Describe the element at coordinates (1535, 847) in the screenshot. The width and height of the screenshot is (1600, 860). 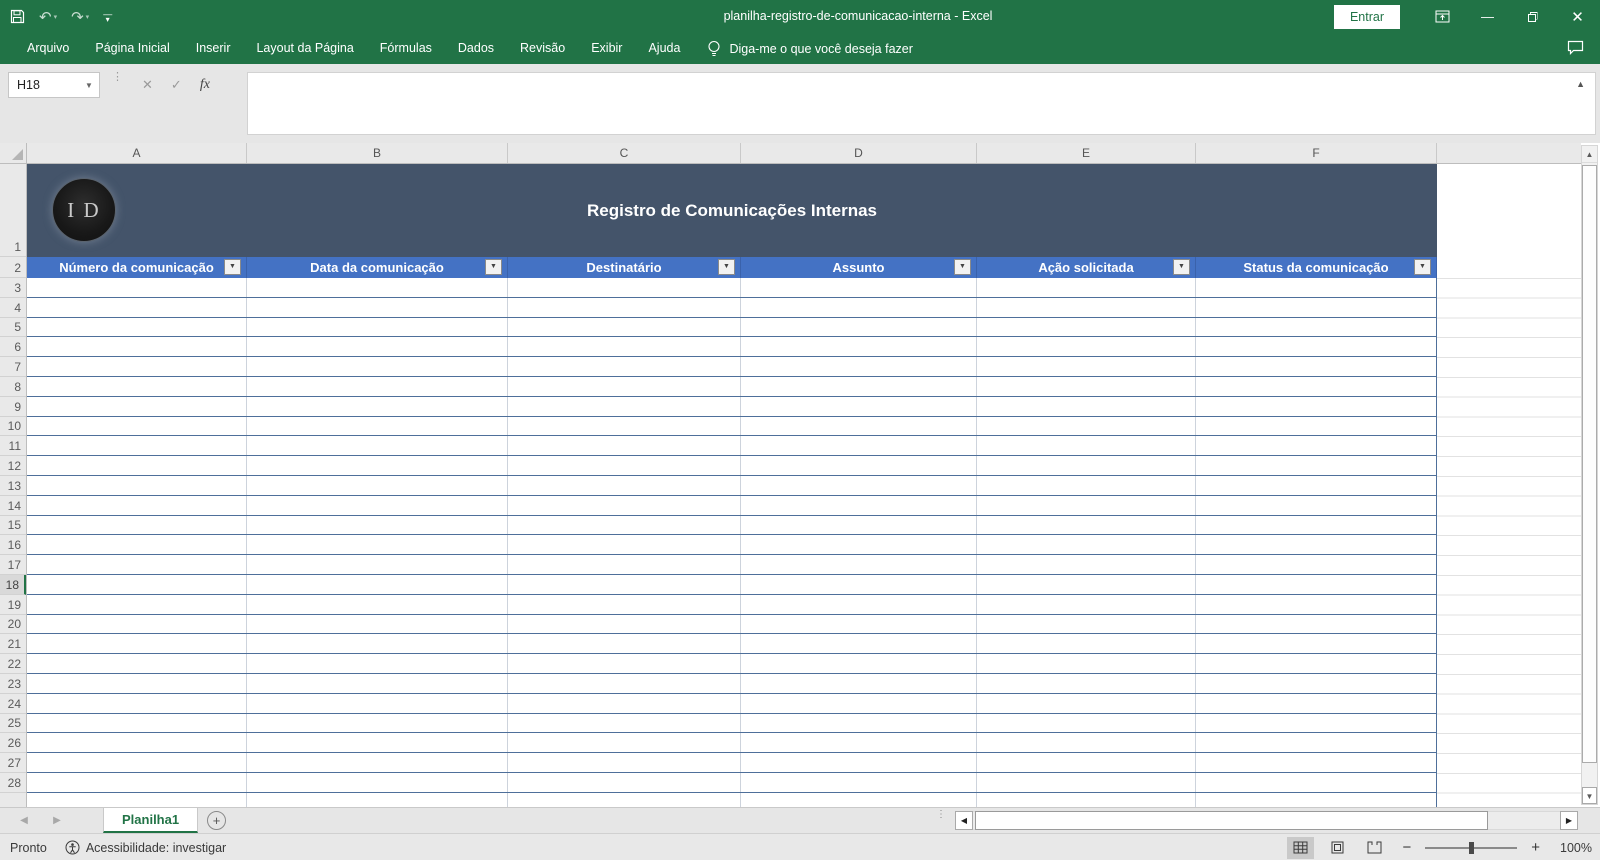
I see `zoom-in-button: +` at that location.